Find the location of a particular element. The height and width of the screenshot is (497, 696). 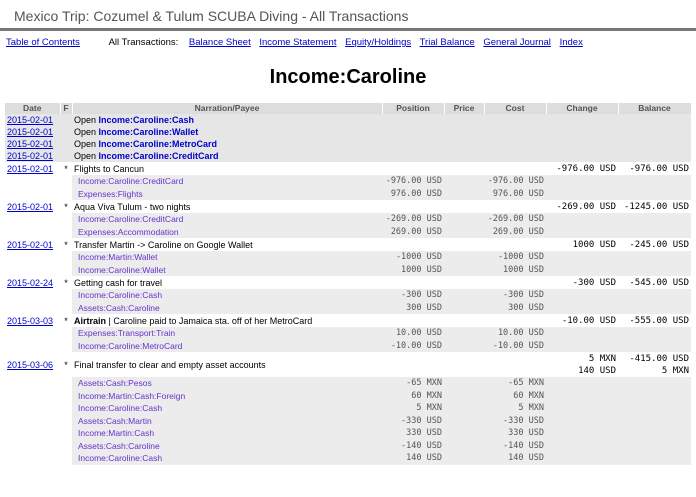

nav-link-general-journal: General Journal is located at coordinates (517, 42).